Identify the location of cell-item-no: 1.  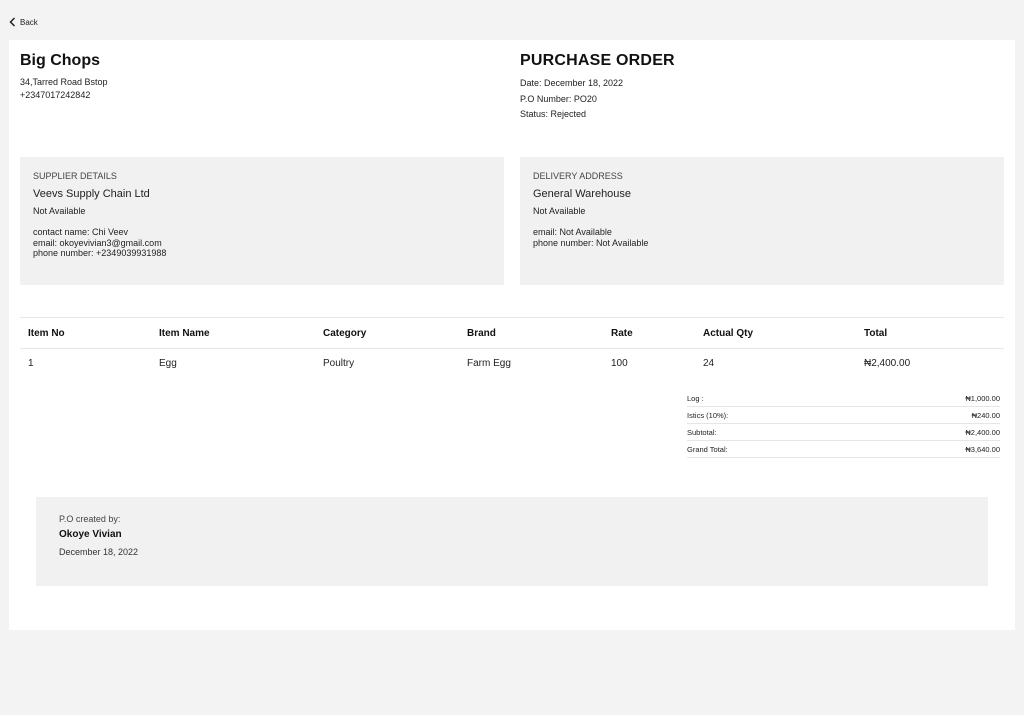
(31, 364).